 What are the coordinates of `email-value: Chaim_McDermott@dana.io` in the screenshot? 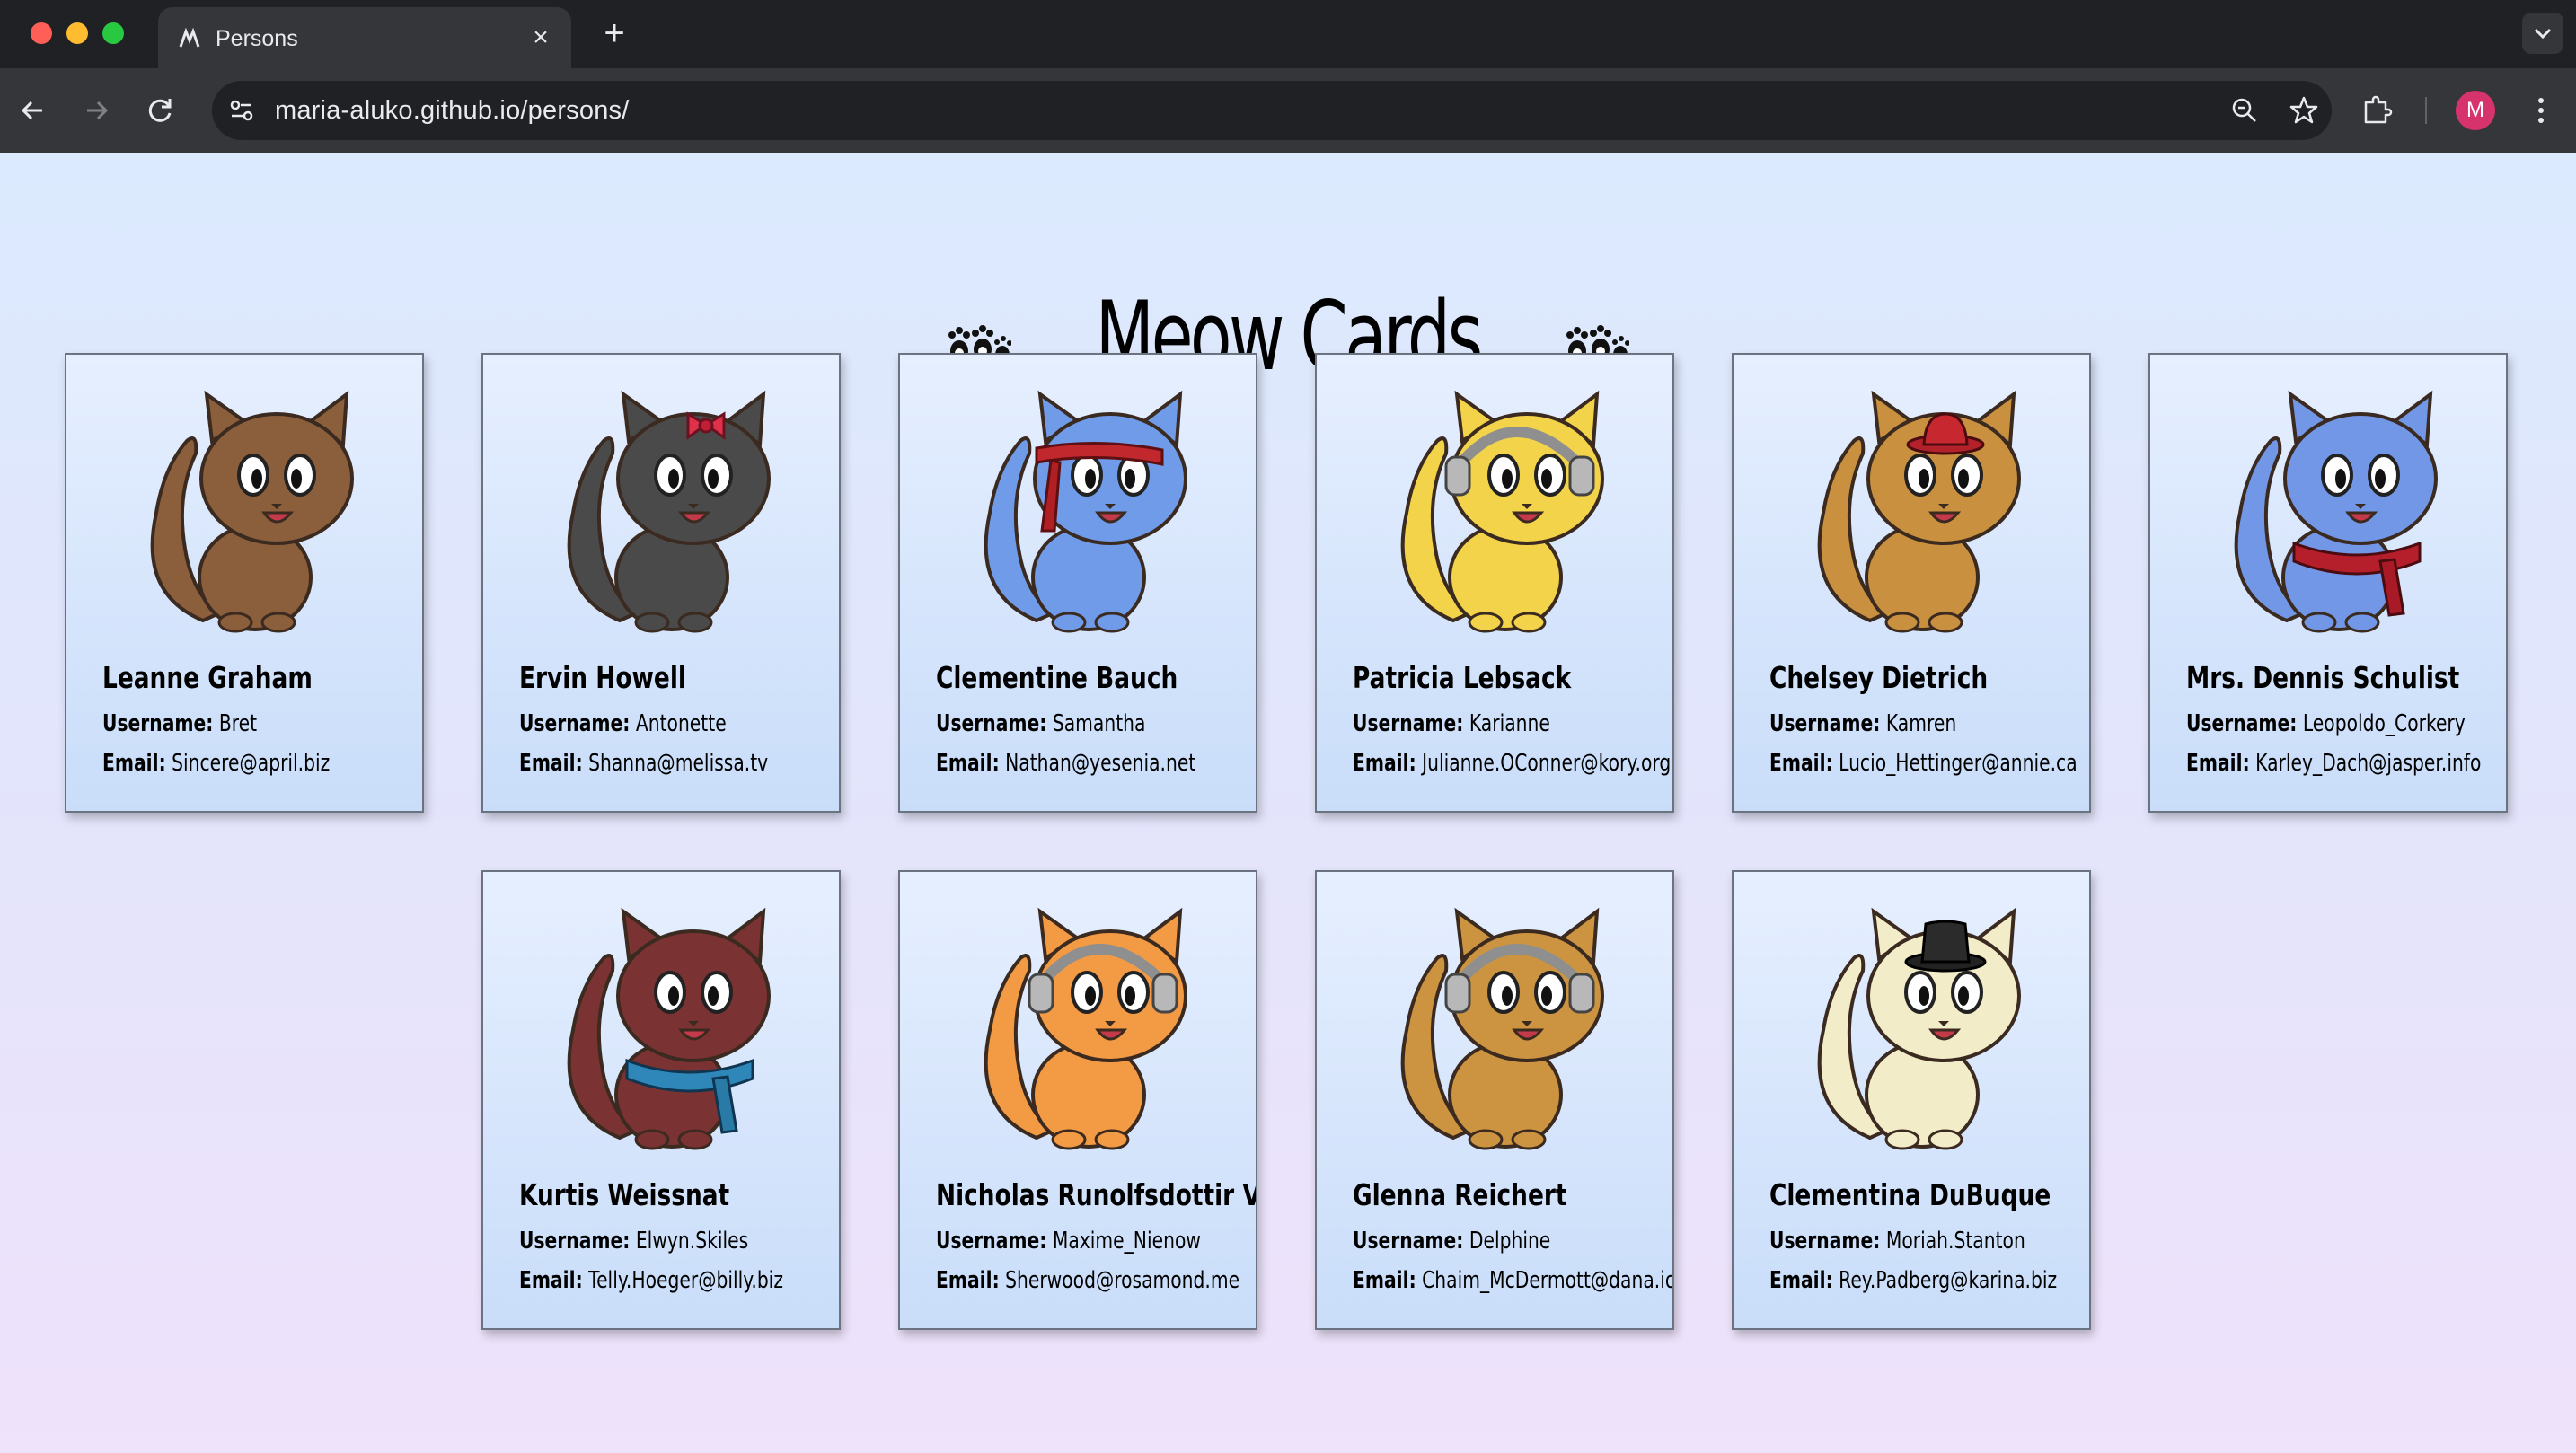 It's located at (1548, 1280).